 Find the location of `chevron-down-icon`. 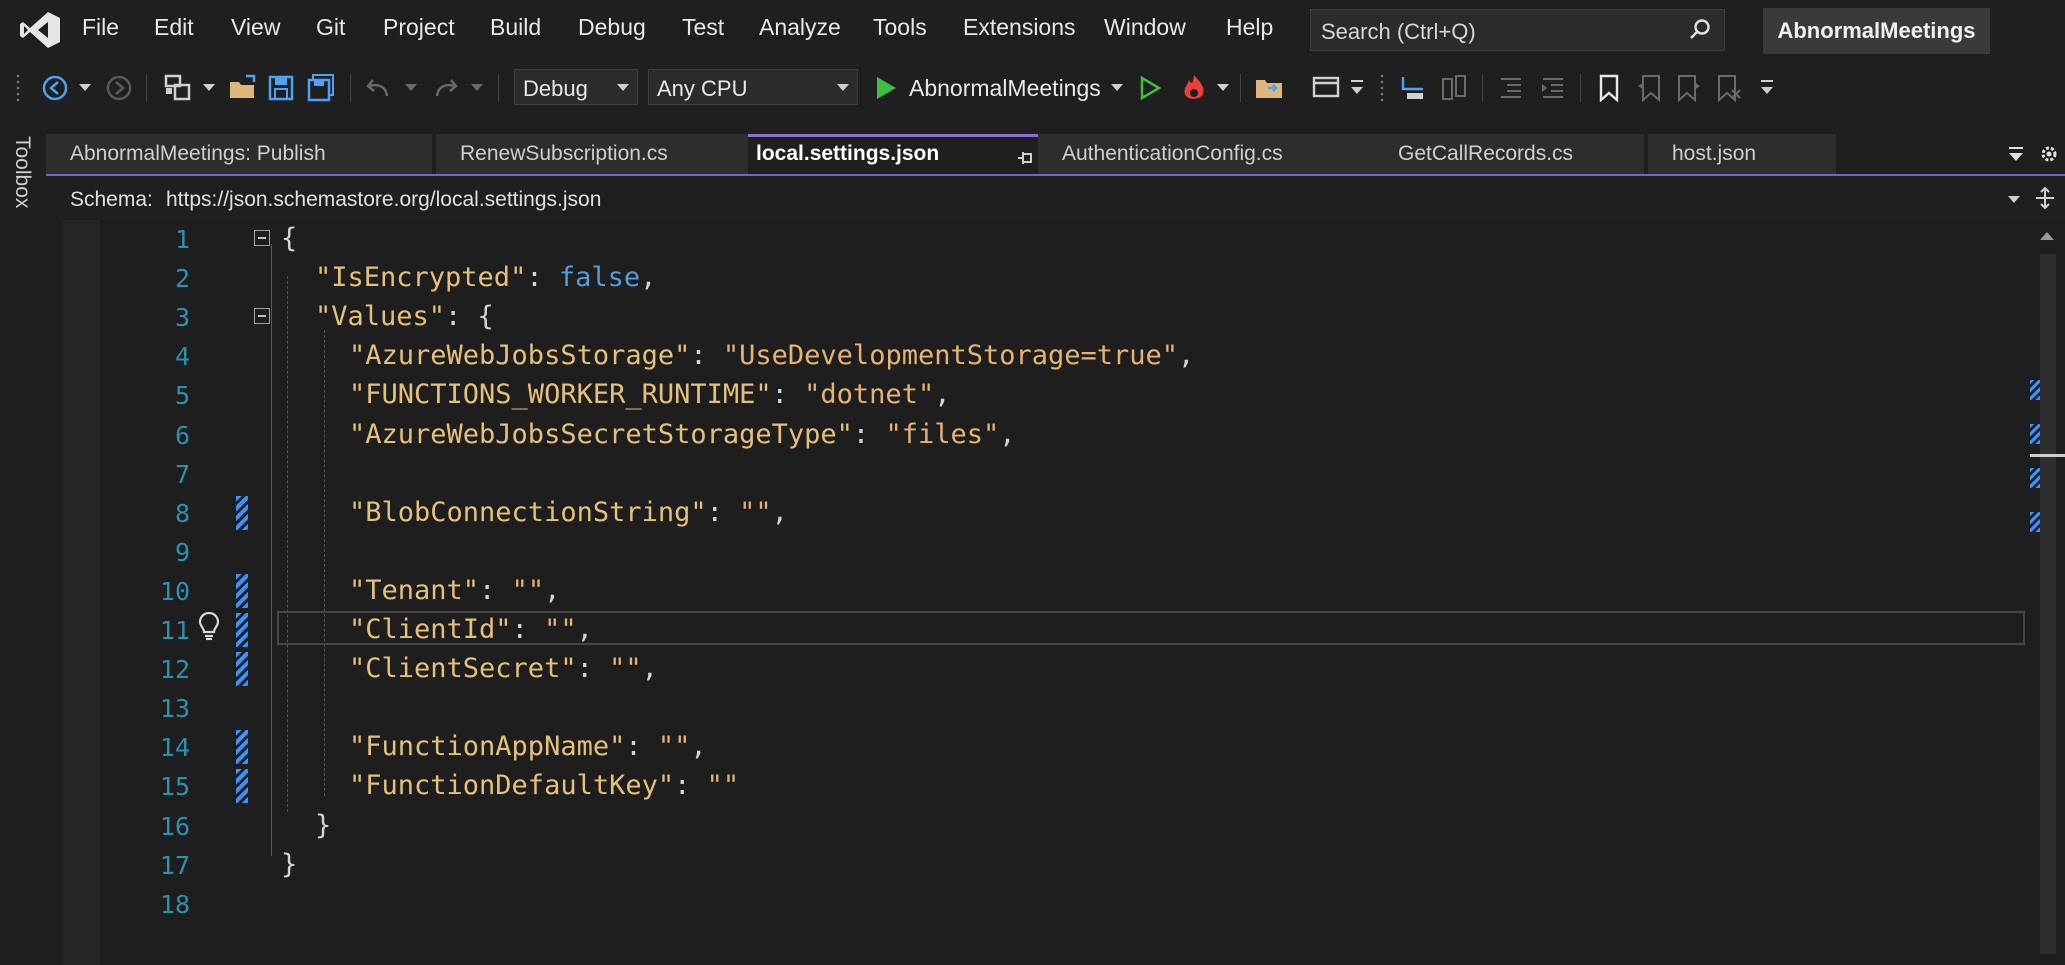

chevron-down-icon is located at coordinates (2014, 199).